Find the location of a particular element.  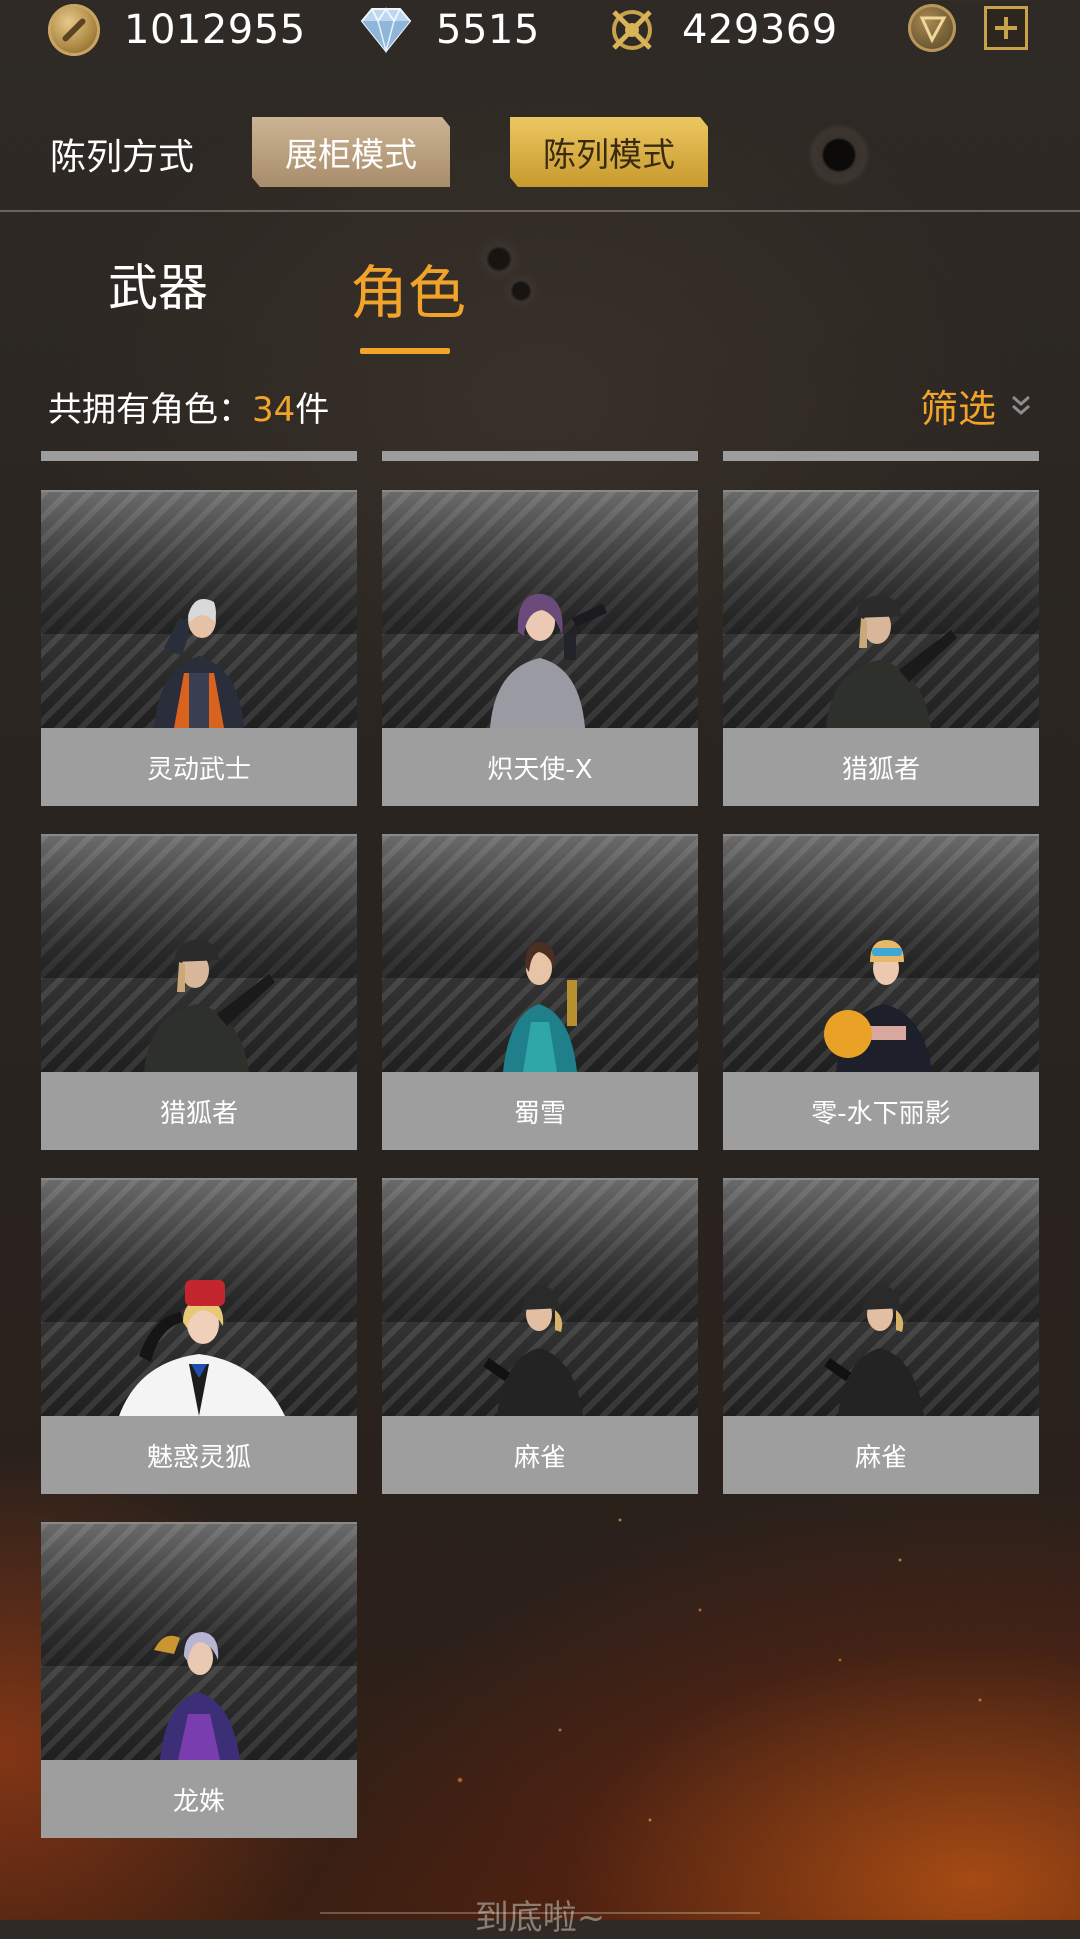

diamond-amount: 5515 is located at coordinates (488, 30).